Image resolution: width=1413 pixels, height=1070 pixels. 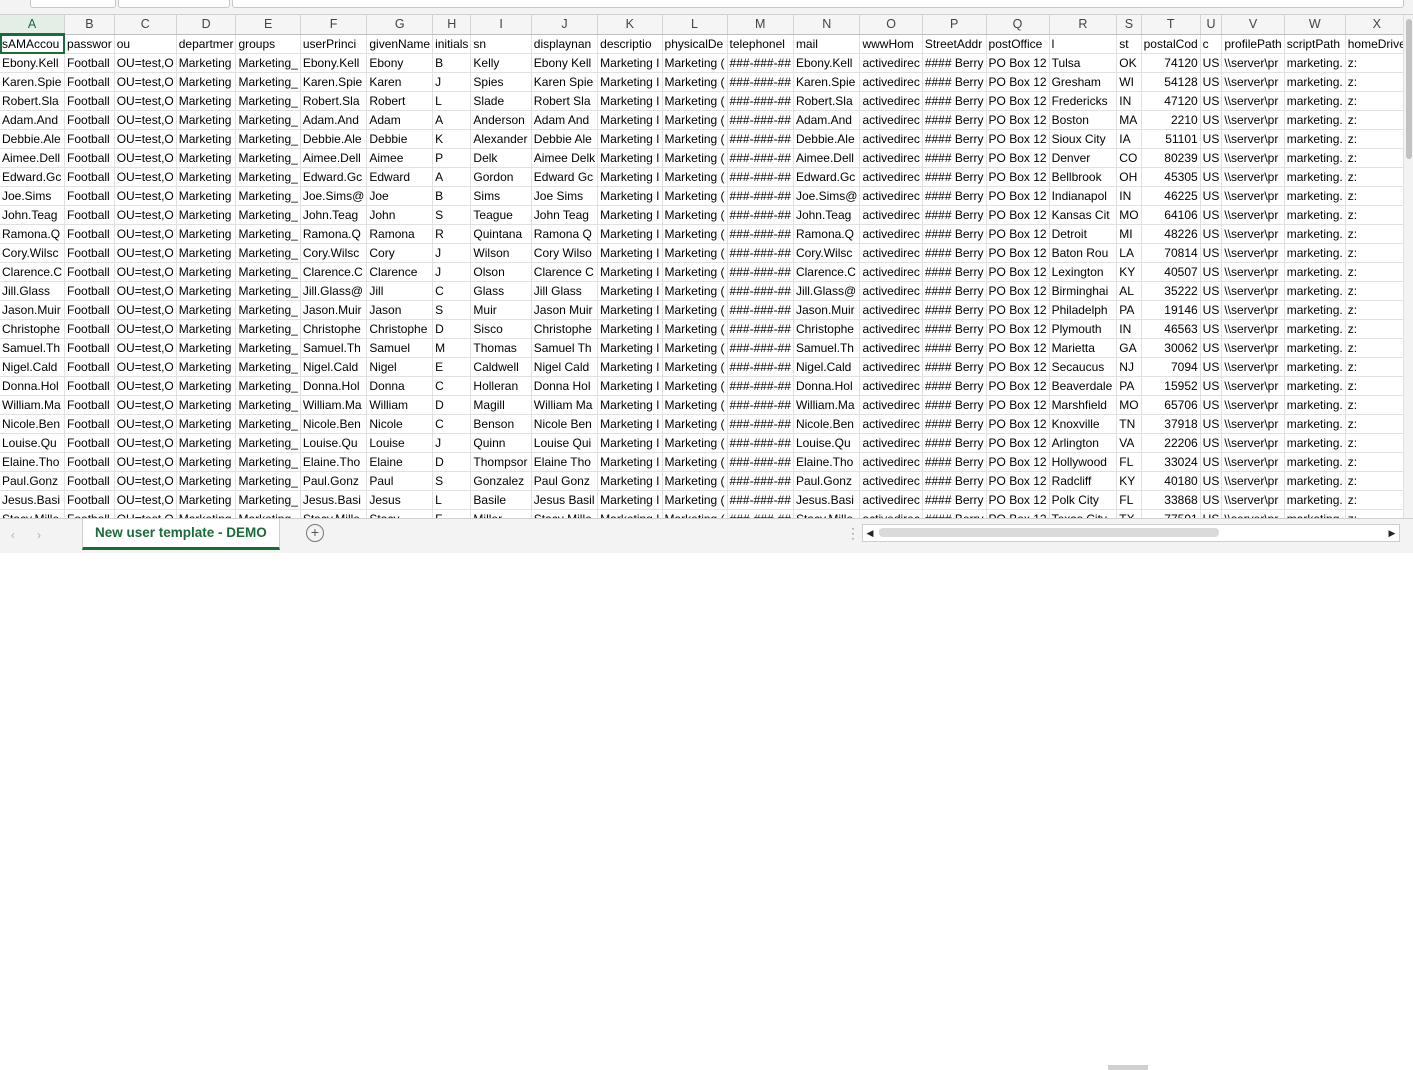 I want to click on cell: 35222, so click(x=1171, y=291).